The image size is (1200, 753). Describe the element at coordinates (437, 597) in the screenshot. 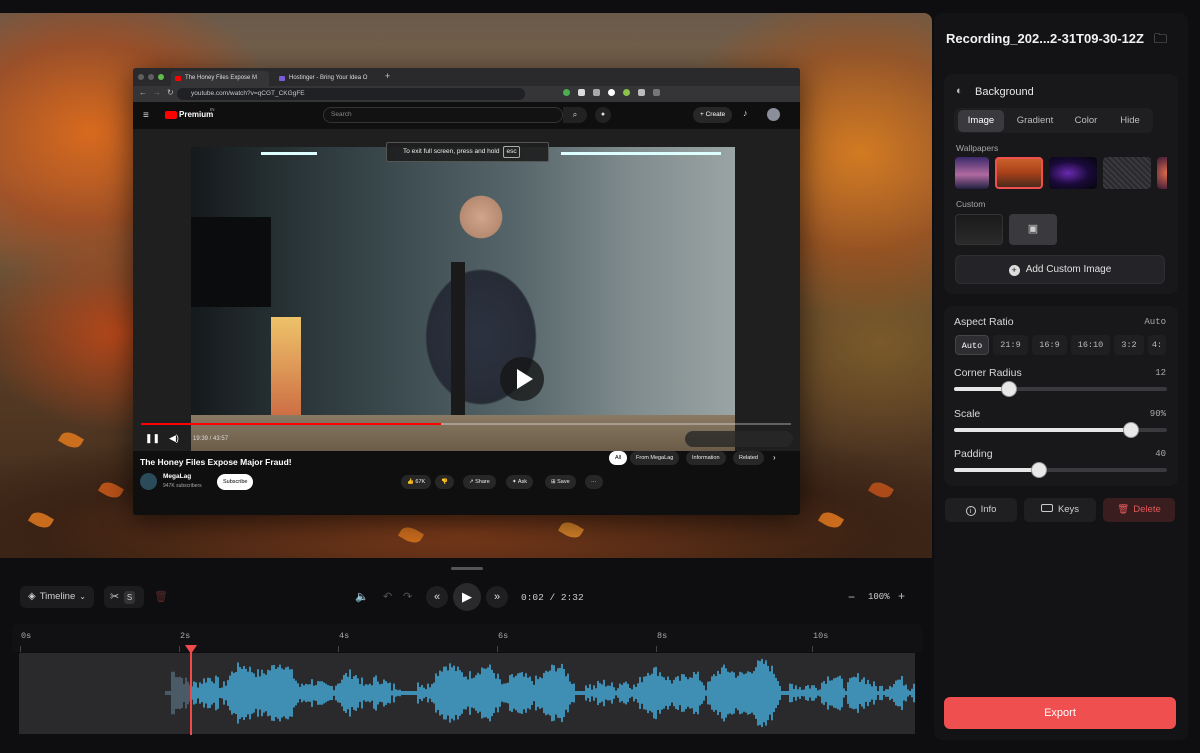

I see `rewind-icon: «` at that location.